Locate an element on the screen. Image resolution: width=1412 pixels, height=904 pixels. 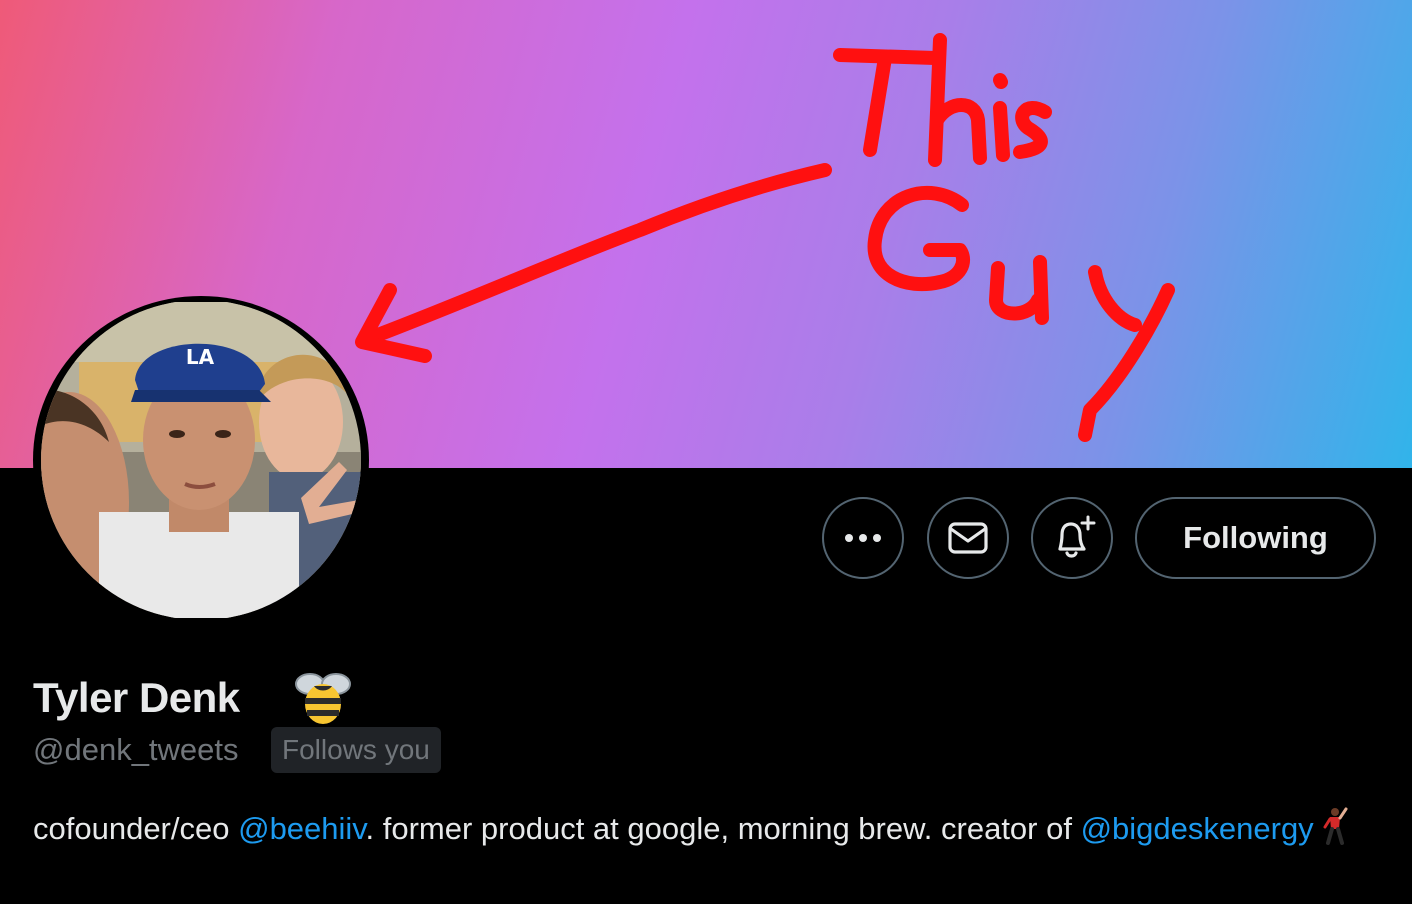
red-arrow-icon is located at coordinates (597, 254).